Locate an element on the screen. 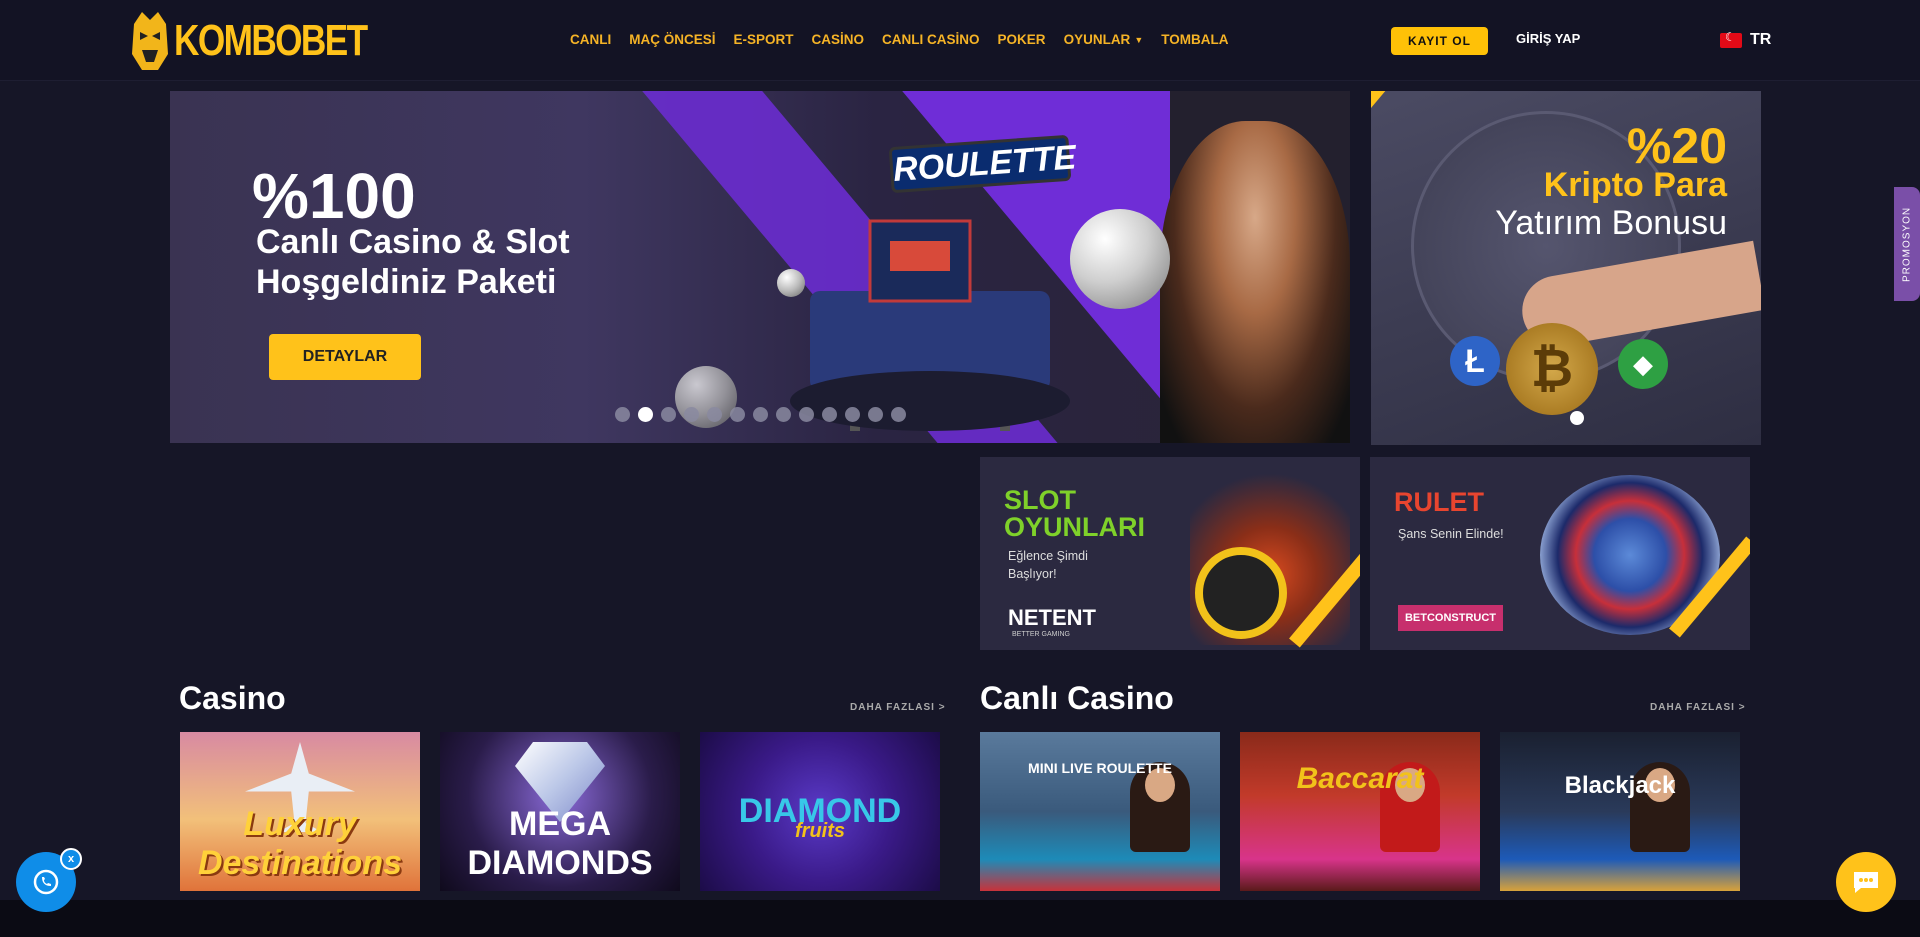 Image resolution: width=1920 pixels, height=937 pixels. hero-title: %100 is located at coordinates (334, 196).